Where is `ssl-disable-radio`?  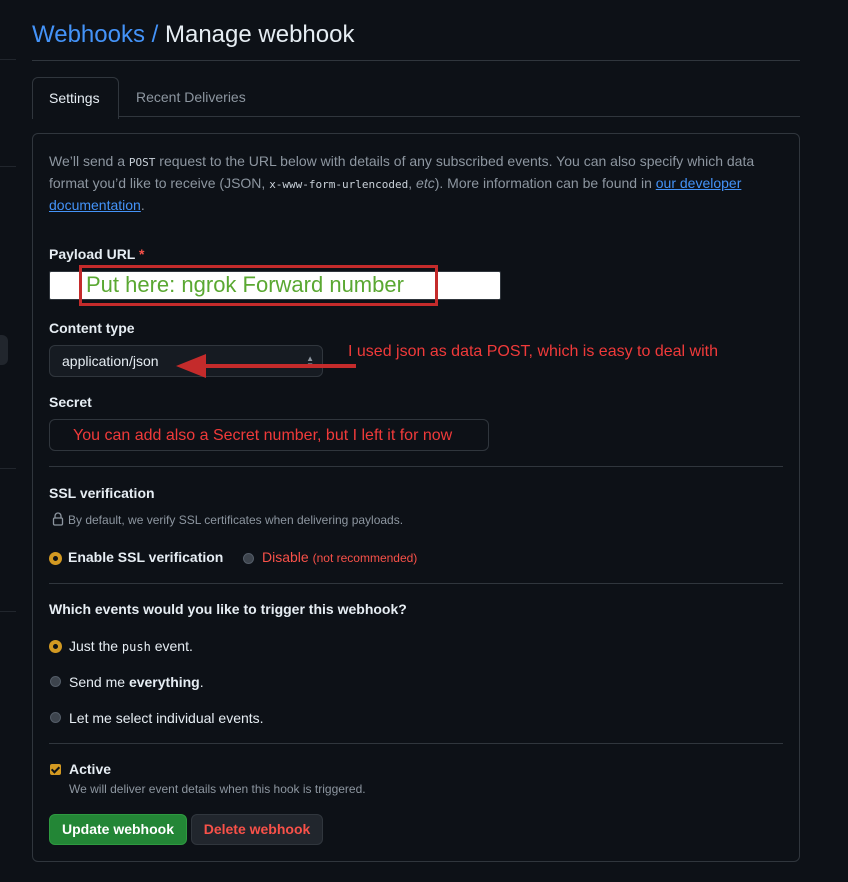
ssl-disable-radio is located at coordinates (248, 558).